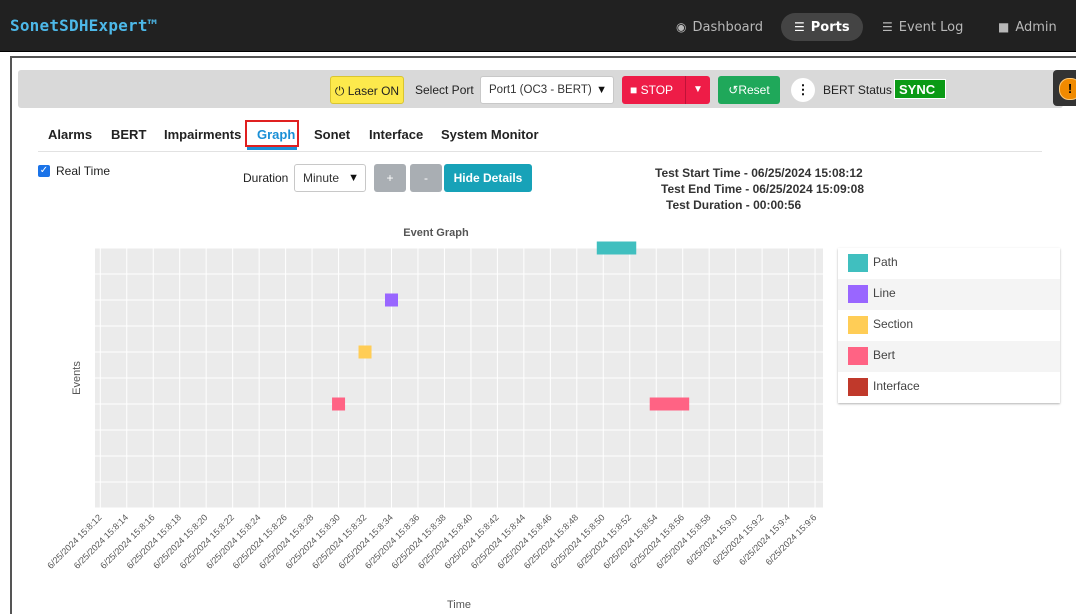  I want to click on zoom-out-button: -, so click(426, 178).